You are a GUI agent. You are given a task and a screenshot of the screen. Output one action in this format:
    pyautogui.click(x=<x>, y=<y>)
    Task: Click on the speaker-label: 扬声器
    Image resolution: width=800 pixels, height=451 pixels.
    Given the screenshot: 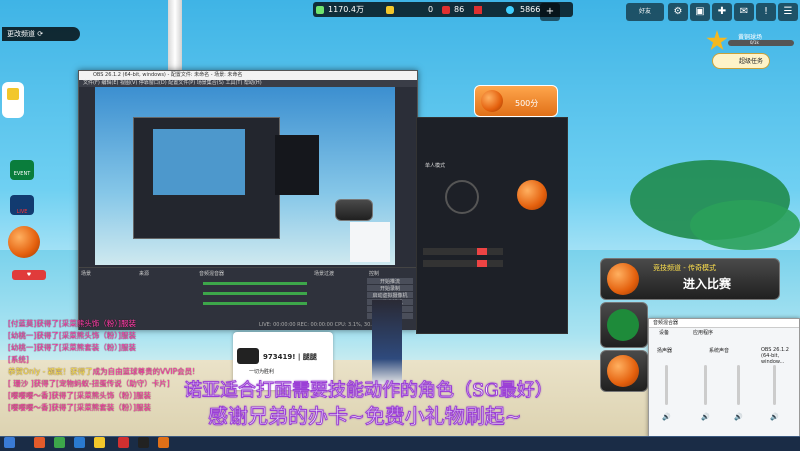 What is the action you would take?
    pyautogui.click(x=665, y=351)
    